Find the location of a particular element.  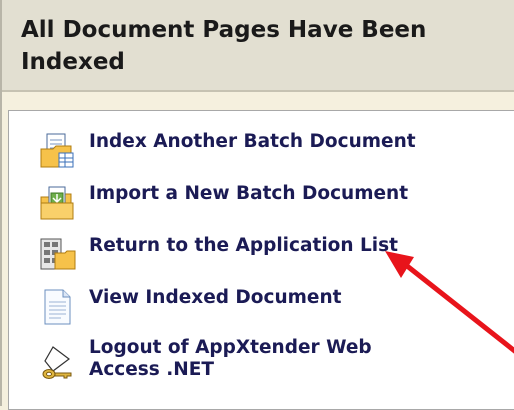

menu-item-label: Logout of AppXtender Web Access .NET is located at coordinates (230, 359).